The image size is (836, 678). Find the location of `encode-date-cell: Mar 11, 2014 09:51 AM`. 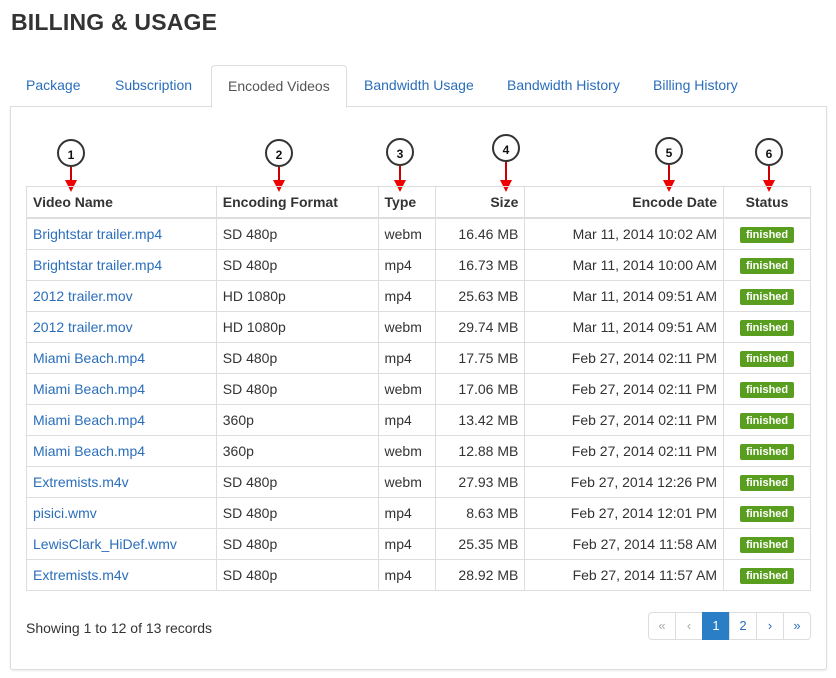

encode-date-cell: Mar 11, 2014 09:51 AM is located at coordinates (624, 327).